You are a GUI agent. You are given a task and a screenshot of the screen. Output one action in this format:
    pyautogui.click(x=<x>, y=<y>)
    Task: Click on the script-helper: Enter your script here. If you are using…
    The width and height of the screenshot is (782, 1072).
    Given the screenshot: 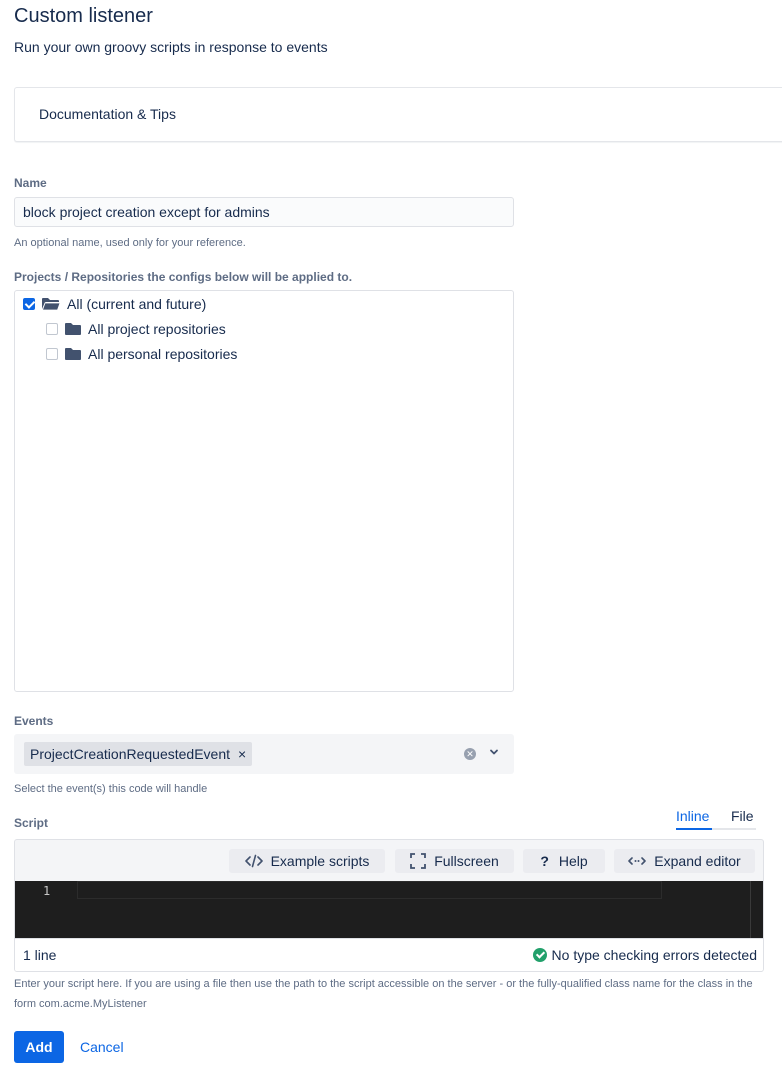 What is the action you would take?
    pyautogui.click(x=383, y=994)
    